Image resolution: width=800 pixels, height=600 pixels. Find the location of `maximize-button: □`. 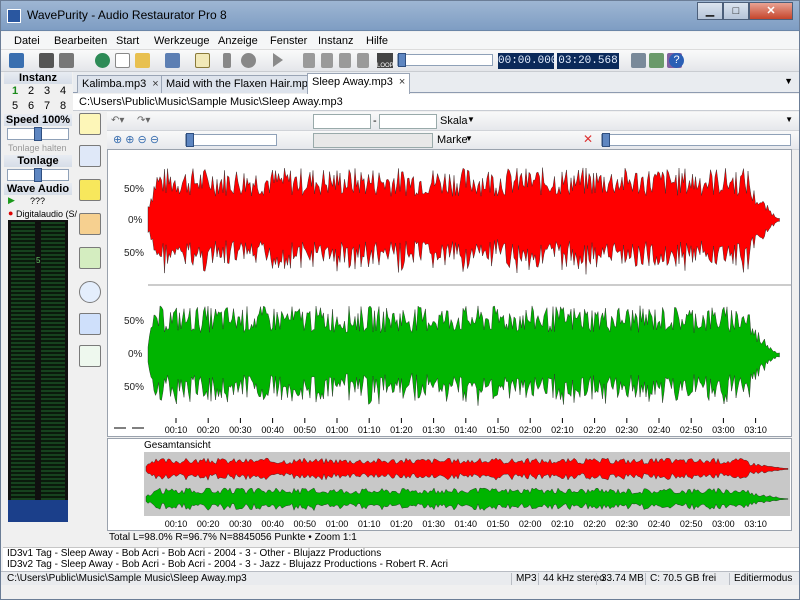

maximize-button: □ is located at coordinates (736, 11).